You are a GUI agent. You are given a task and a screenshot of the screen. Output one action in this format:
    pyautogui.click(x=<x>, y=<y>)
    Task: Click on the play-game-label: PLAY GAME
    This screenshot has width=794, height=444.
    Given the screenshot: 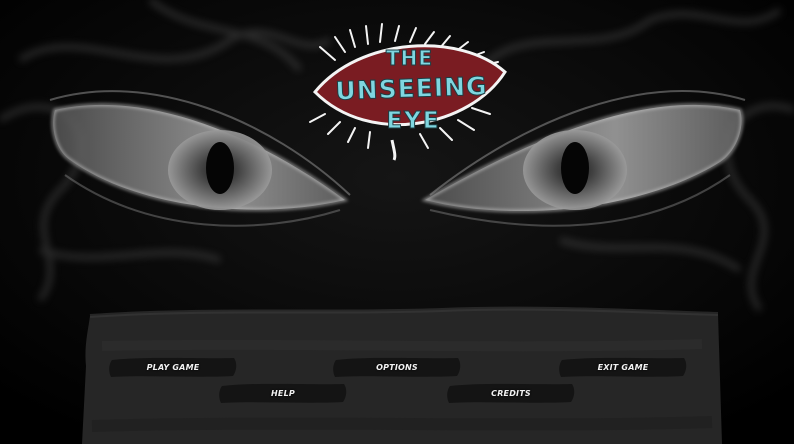 What is the action you would take?
    pyautogui.click(x=173, y=367)
    